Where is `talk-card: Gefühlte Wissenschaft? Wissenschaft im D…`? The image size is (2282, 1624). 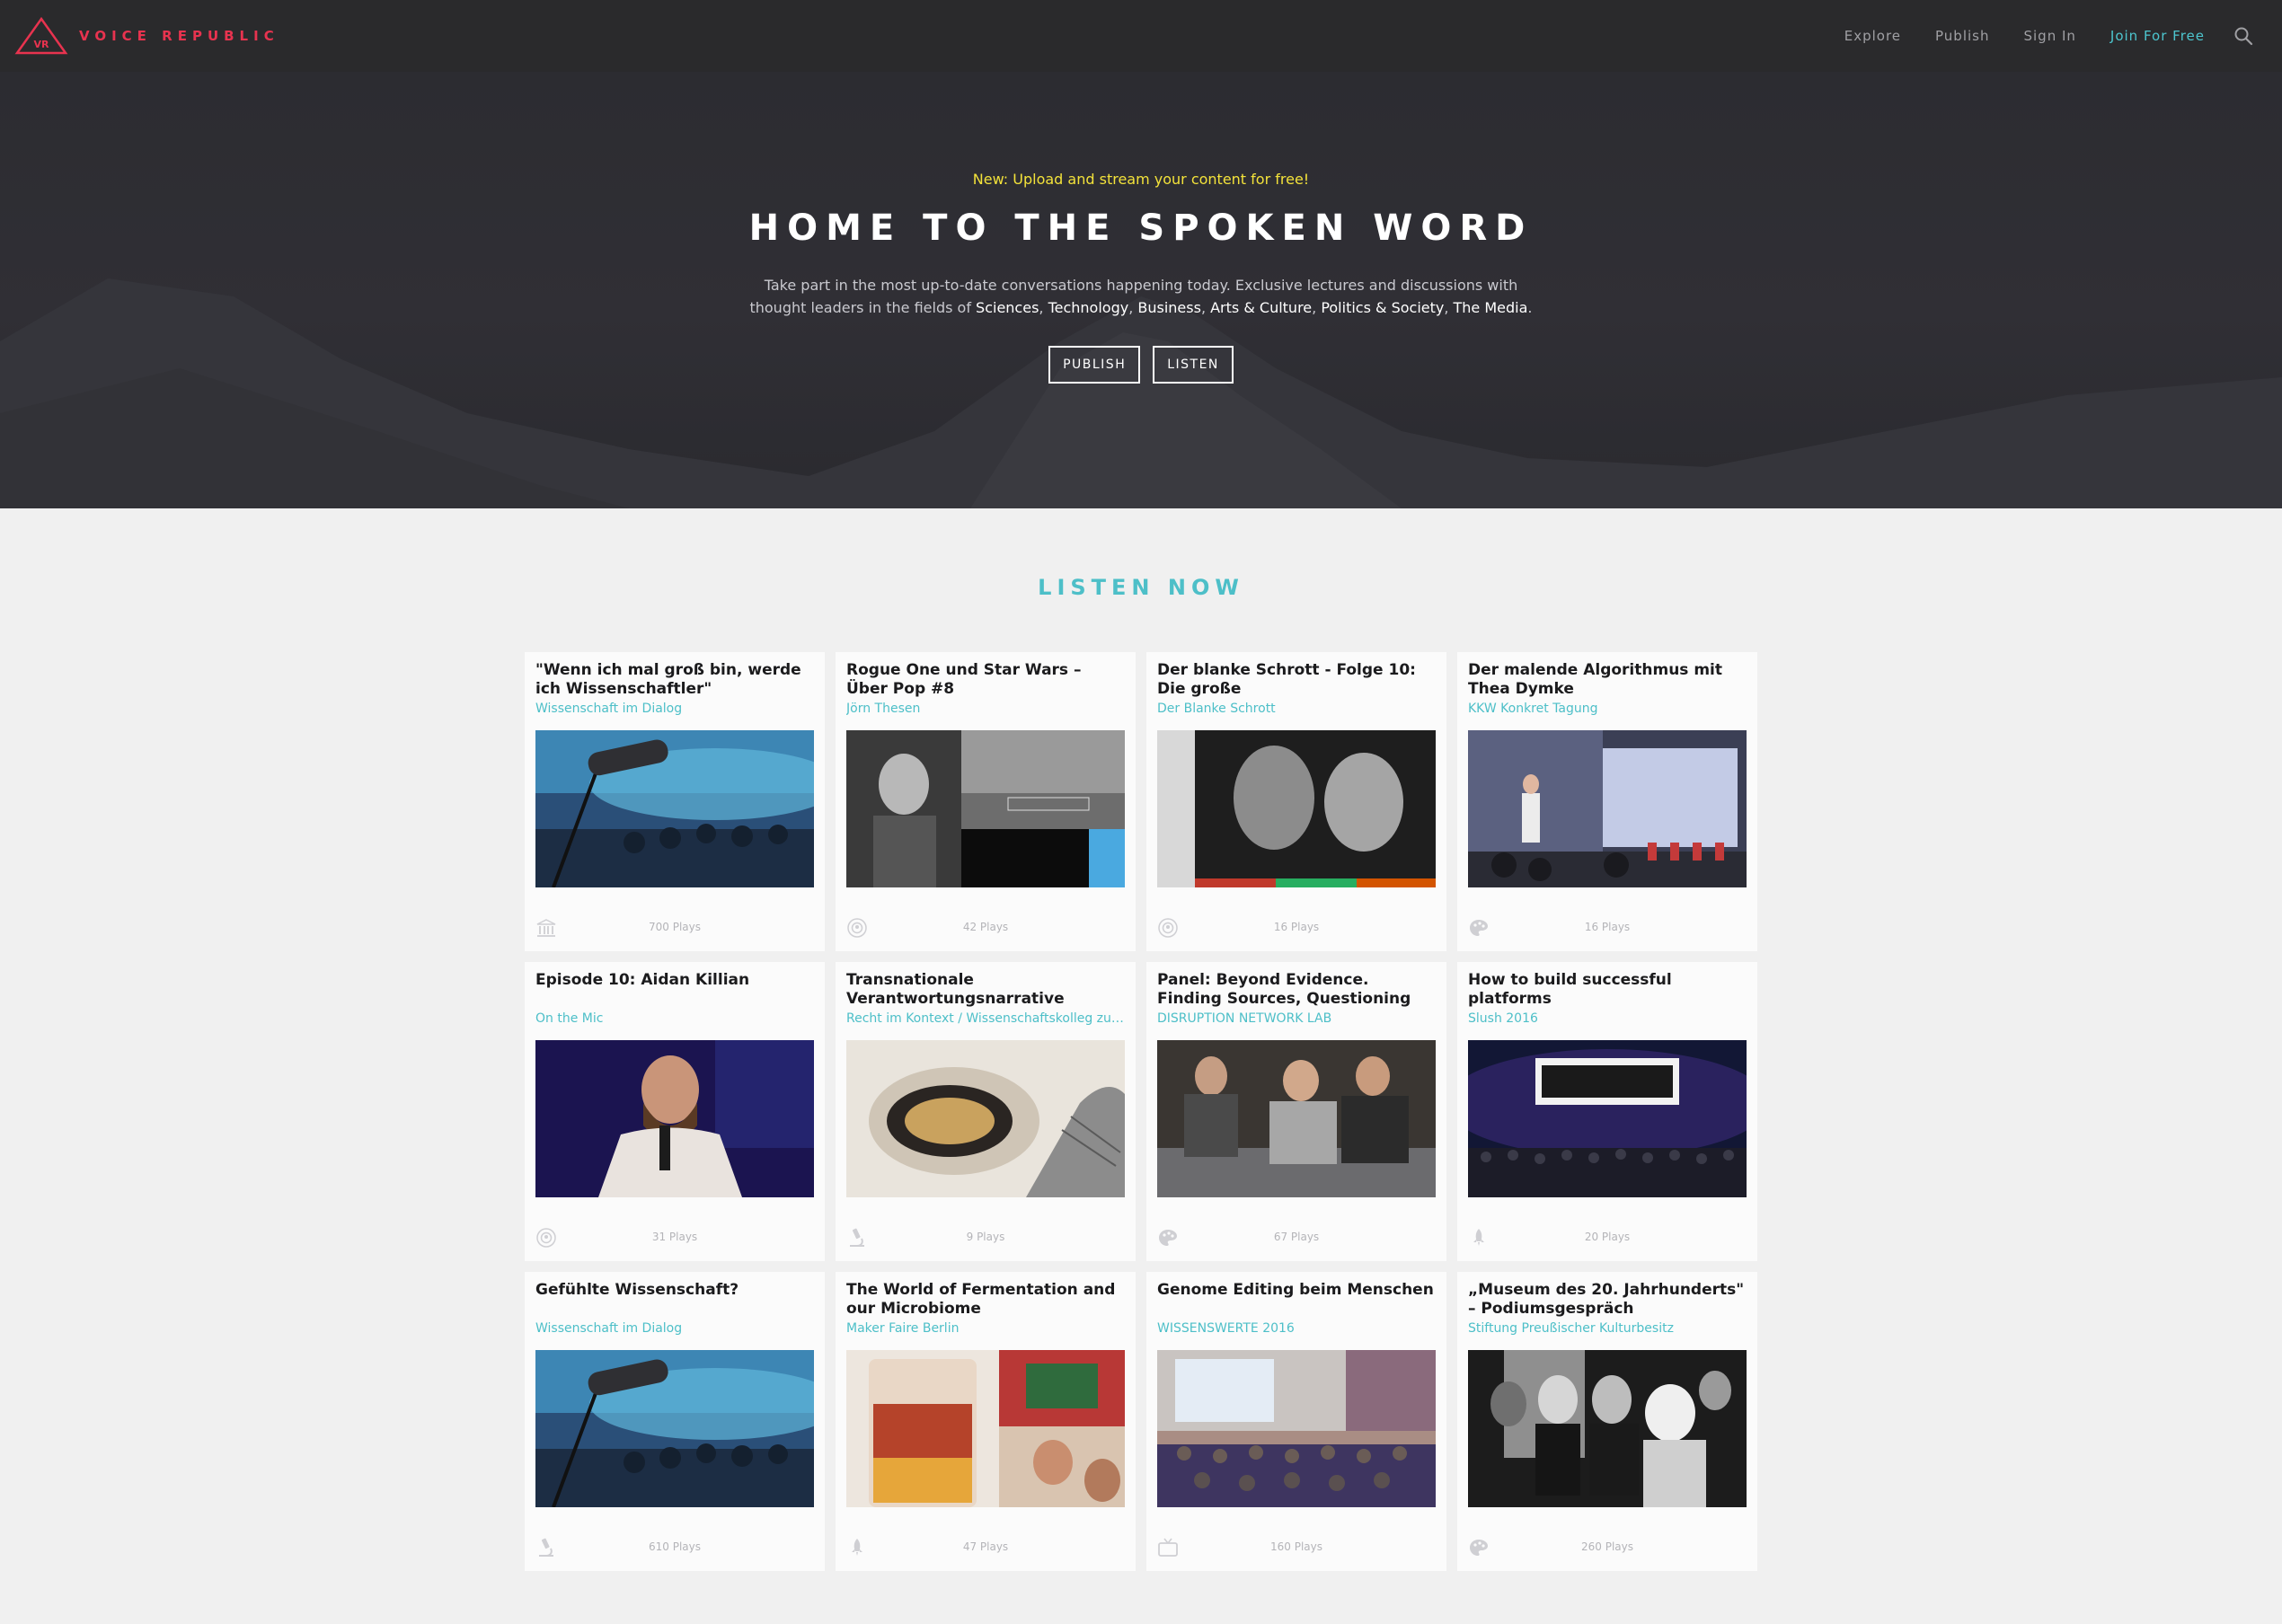
talk-card: Gefühlte Wissenschaft? Wissenschaft im D… is located at coordinates (675, 1421).